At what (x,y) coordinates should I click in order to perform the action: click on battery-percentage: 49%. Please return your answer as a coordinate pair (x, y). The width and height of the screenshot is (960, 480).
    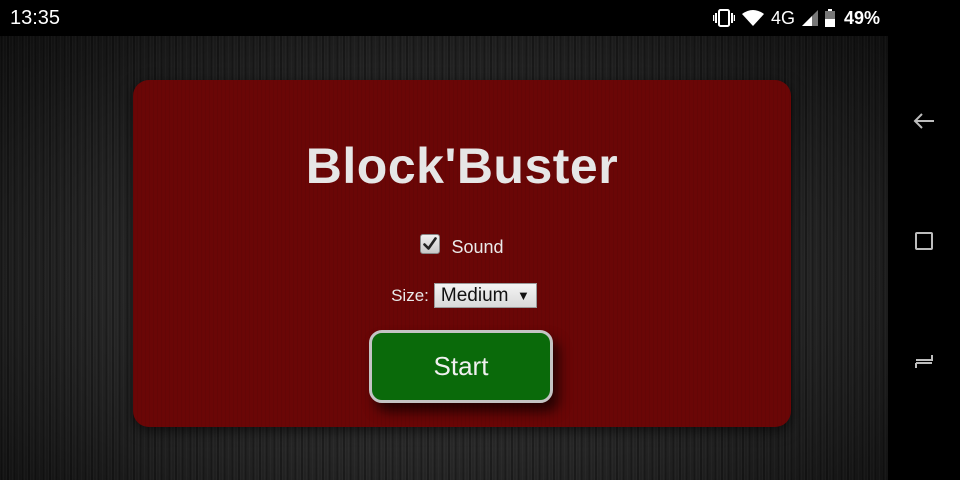
    Looking at the image, I should click on (861, 17).